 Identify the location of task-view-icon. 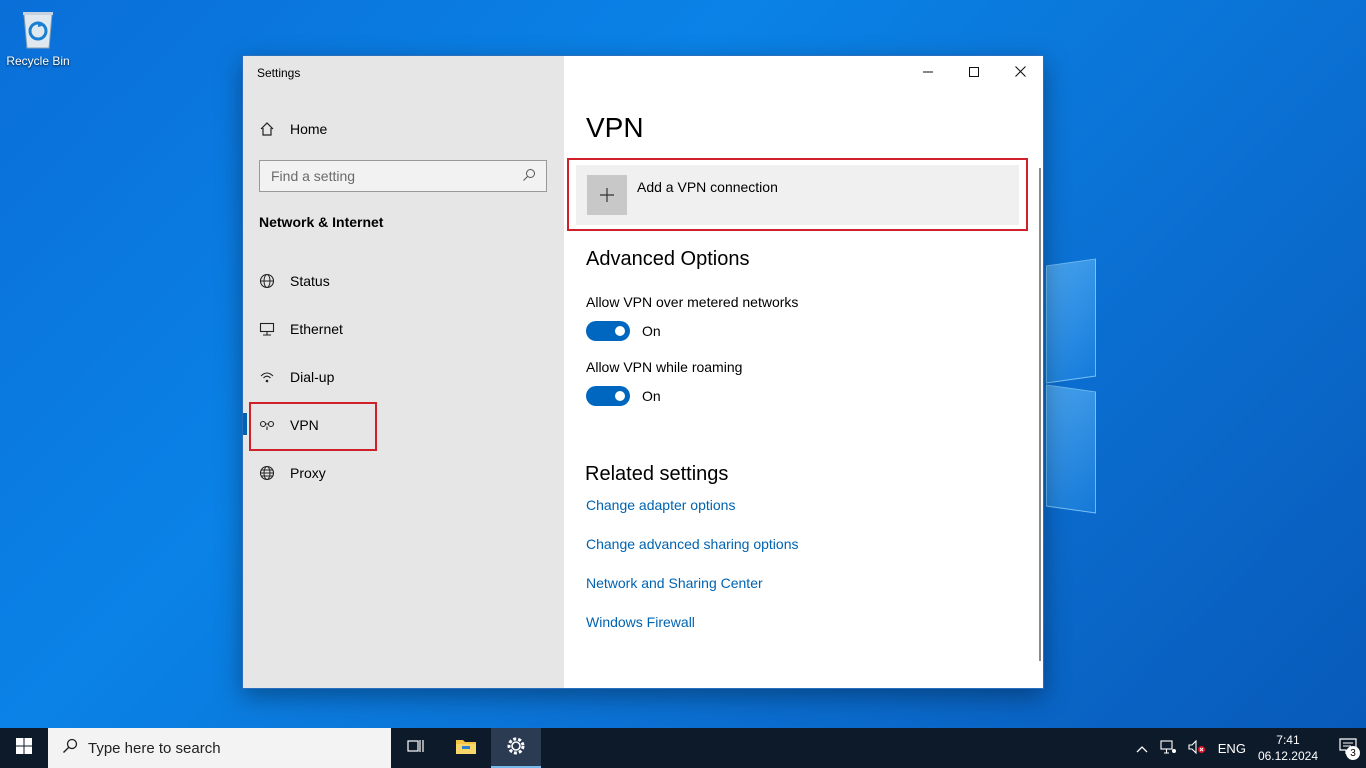
(416, 748).